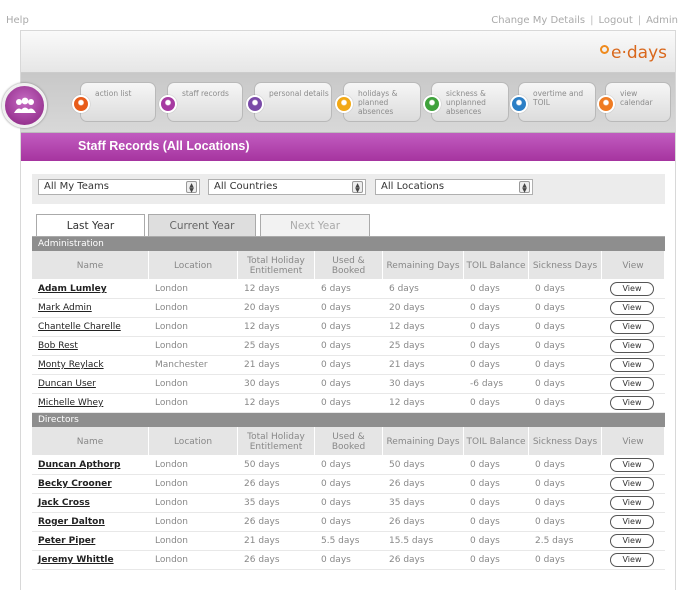 Image resolution: width=684 pixels, height=590 pixels. Describe the element at coordinates (553, 102) in the screenshot. I see `nav-overtime: overtime and TOIL` at that location.